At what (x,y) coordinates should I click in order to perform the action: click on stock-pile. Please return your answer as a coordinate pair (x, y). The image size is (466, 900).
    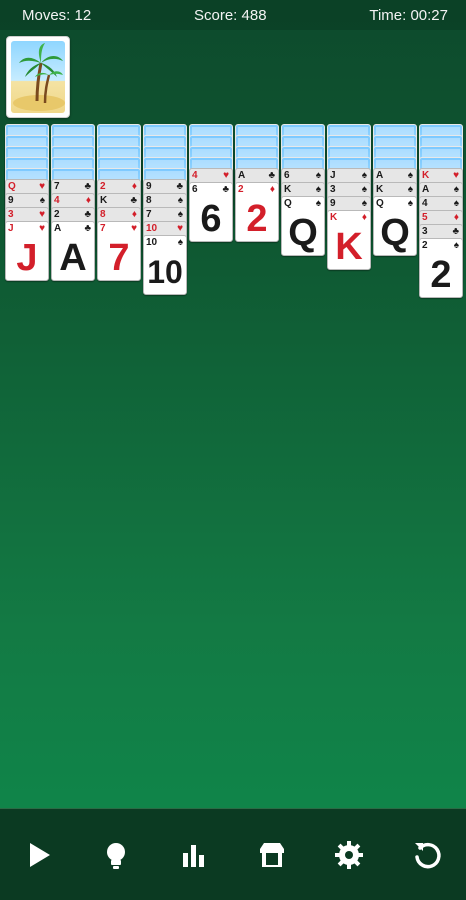
    Looking at the image, I should click on (38, 77).